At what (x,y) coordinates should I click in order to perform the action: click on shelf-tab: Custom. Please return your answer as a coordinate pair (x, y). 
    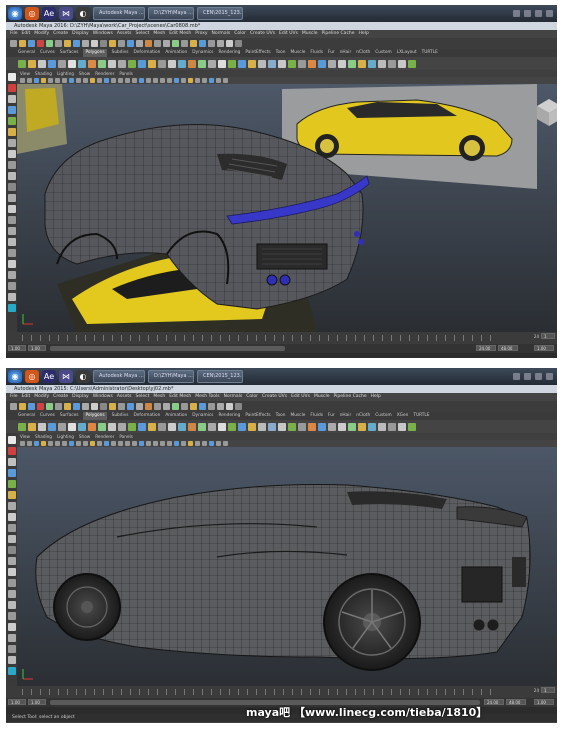
    Looking at the image, I should click on (383, 416).